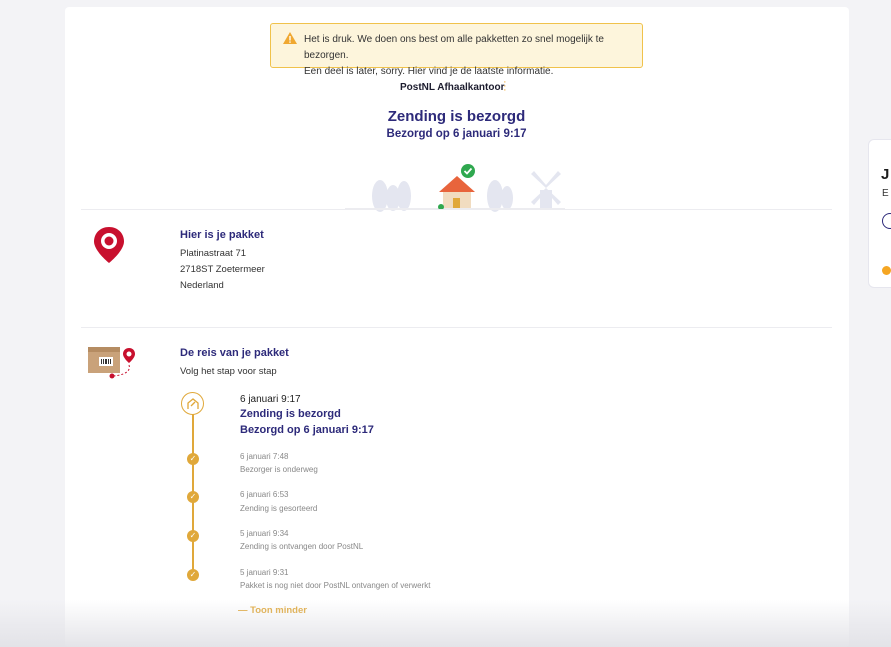  I want to click on event-text: Zending is gesorteerd, so click(279, 508).